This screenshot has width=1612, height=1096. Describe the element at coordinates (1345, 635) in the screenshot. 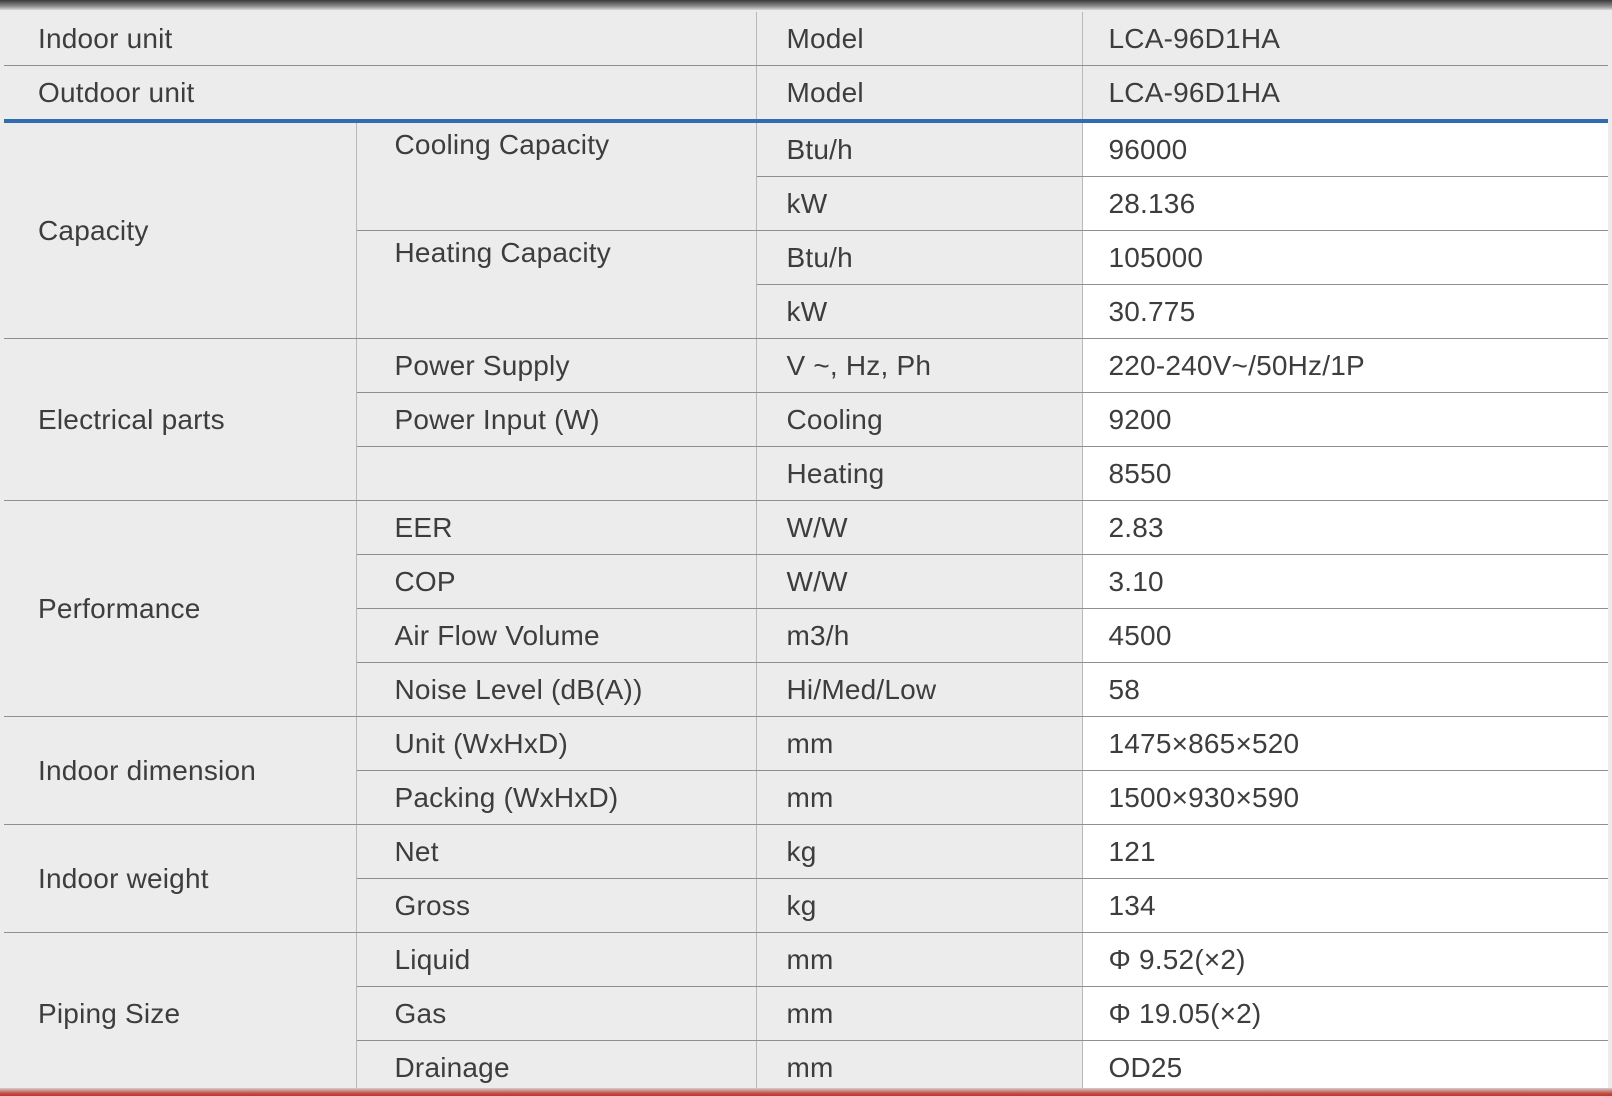

I see `value-cell: 4500` at that location.